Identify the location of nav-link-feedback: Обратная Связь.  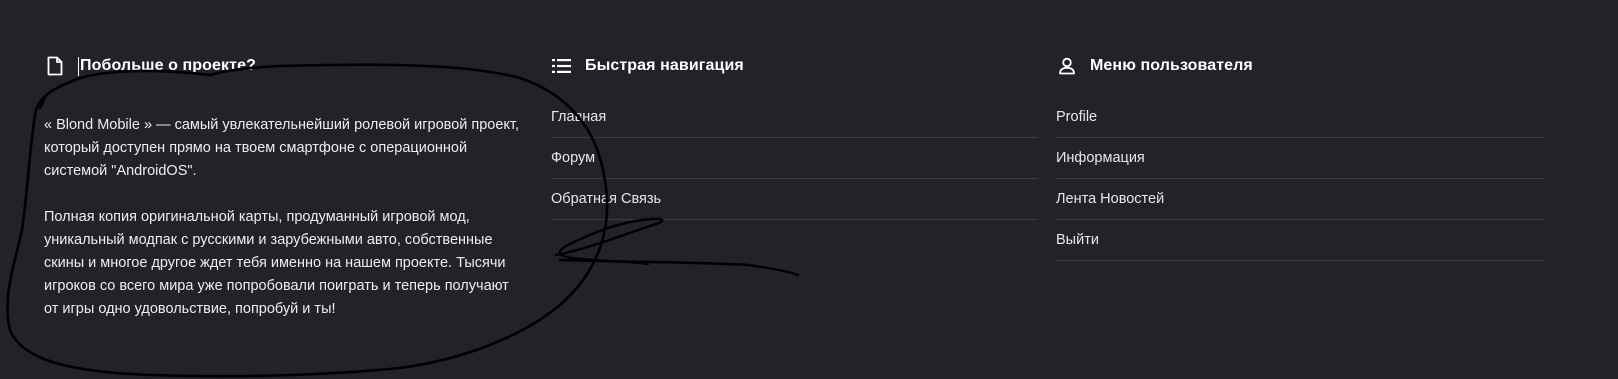
(606, 199).